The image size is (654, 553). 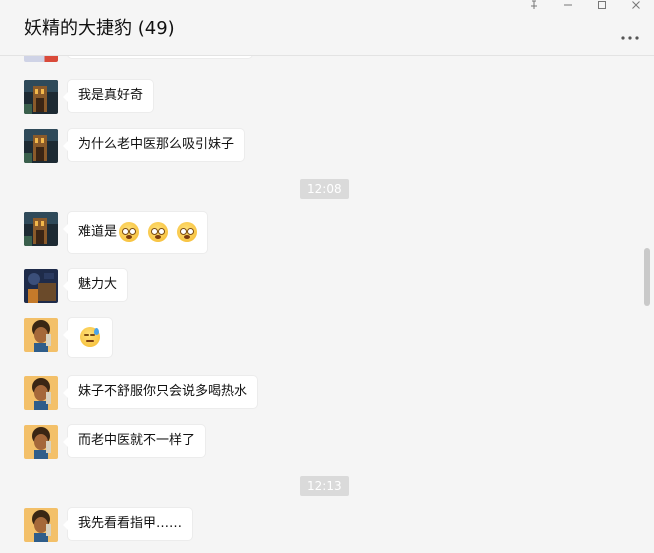 I want to click on message-bubble: 魅力大, so click(x=95, y=285).